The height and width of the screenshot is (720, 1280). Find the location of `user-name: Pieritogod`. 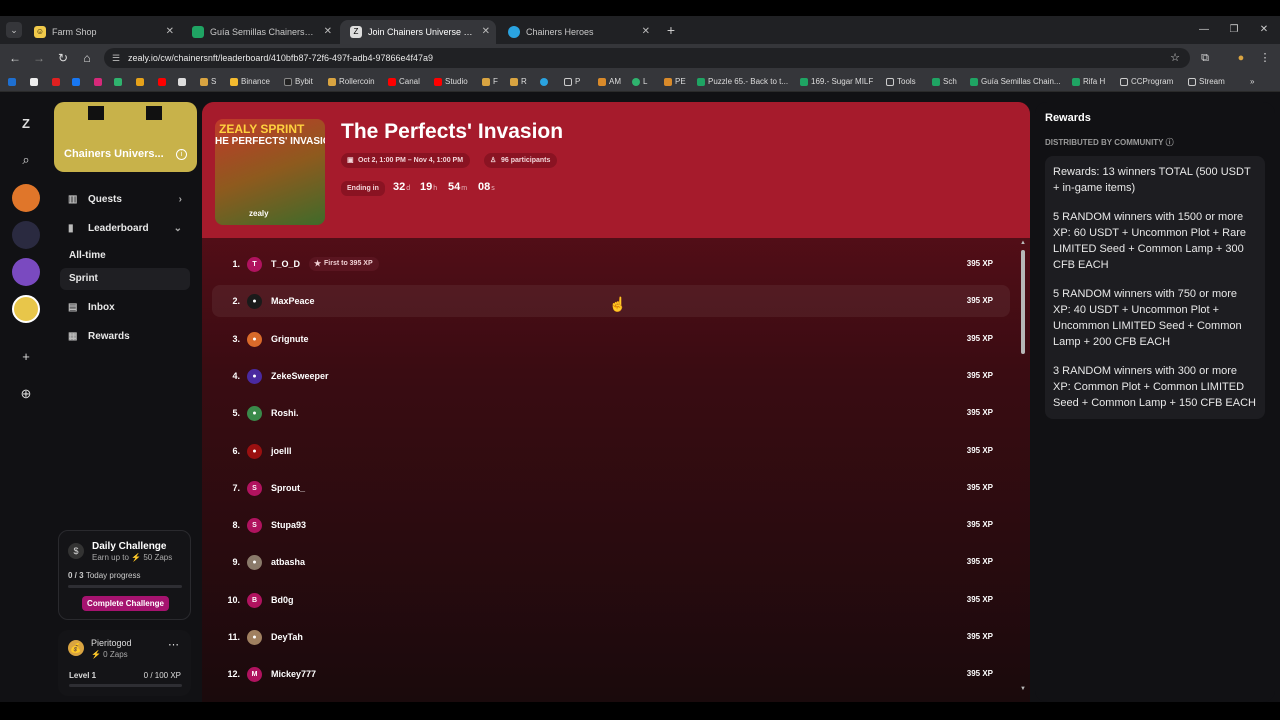

user-name: Pieritogod is located at coordinates (111, 643).